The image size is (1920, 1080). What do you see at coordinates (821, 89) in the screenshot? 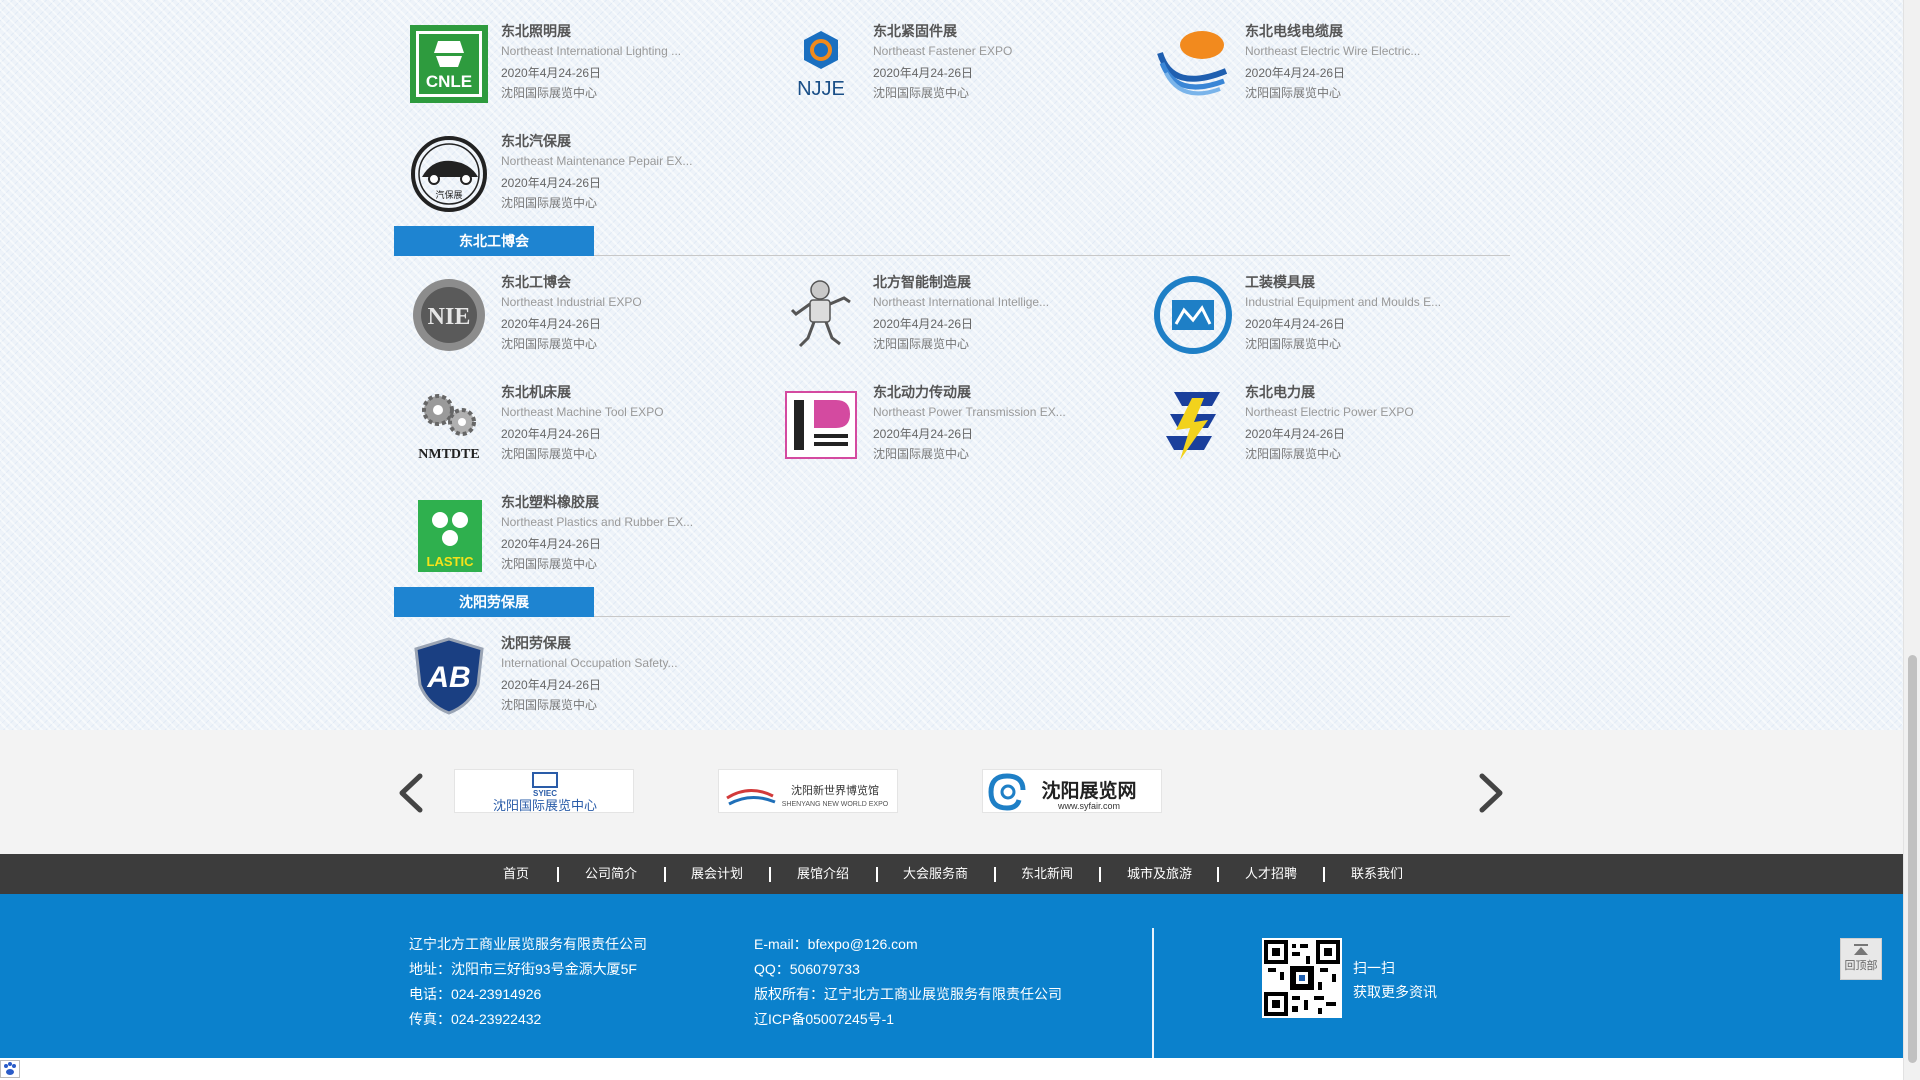
I see `svg-text: NJJE` at bounding box center [821, 89].